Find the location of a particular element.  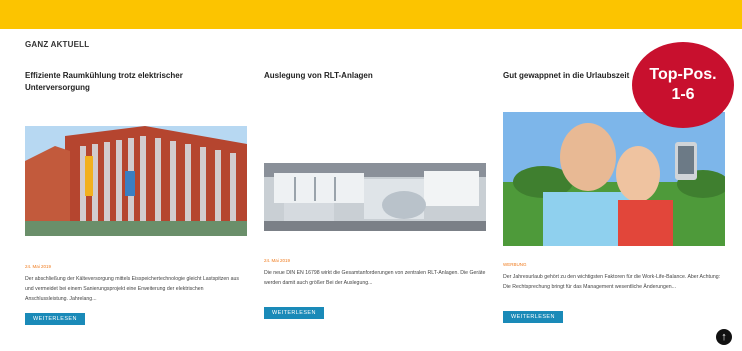

section-title: GANZ AKTUELL is located at coordinates (57, 44).